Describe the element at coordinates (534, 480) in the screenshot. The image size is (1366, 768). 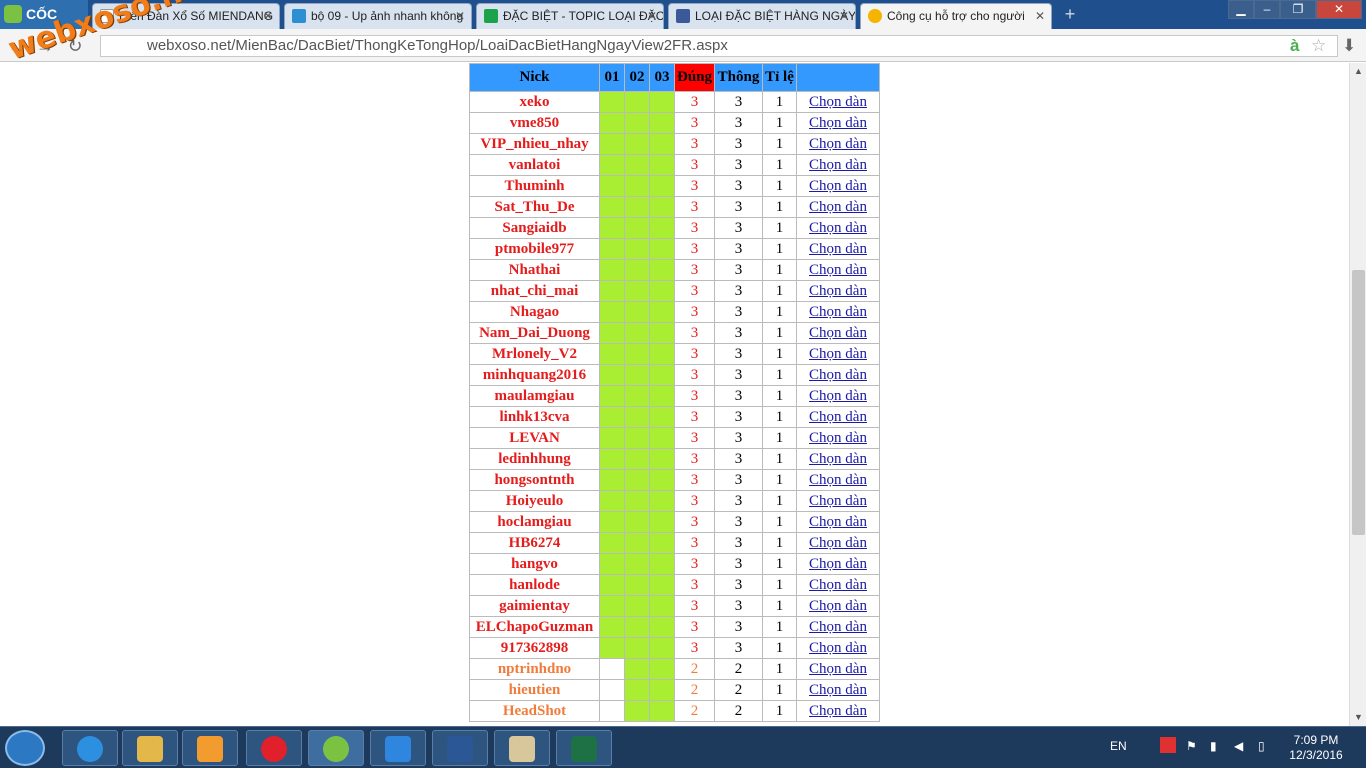
I see `nick-cell: hongsontnth` at that location.